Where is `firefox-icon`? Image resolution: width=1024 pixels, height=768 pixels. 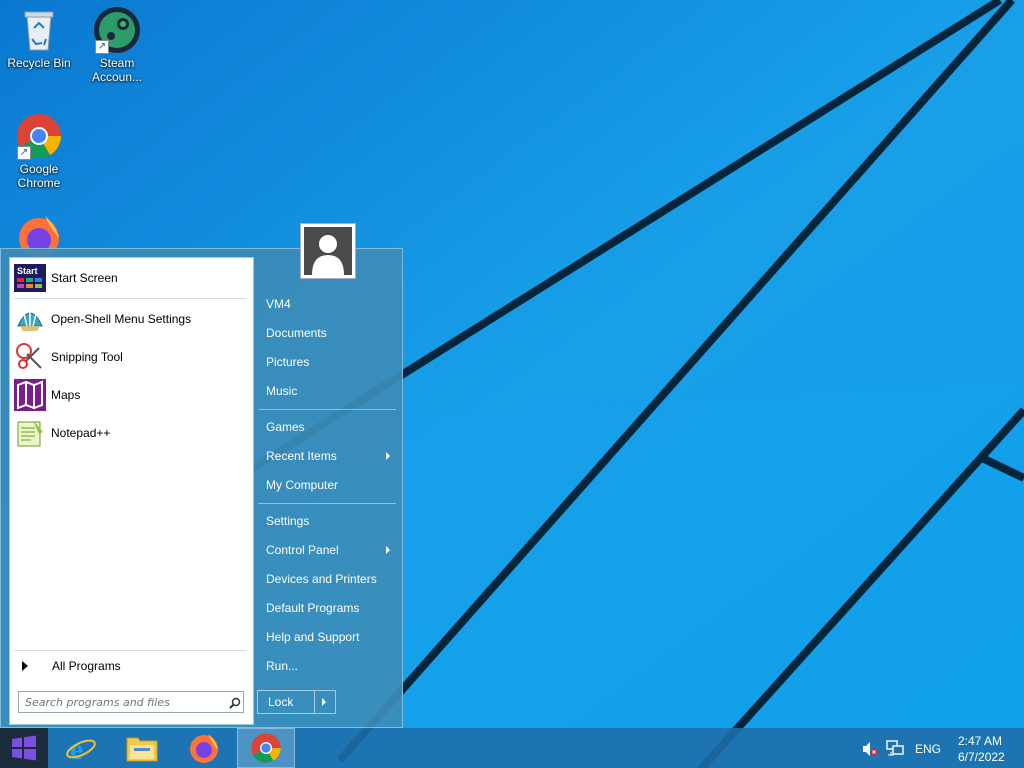 firefox-icon is located at coordinates (204, 748).